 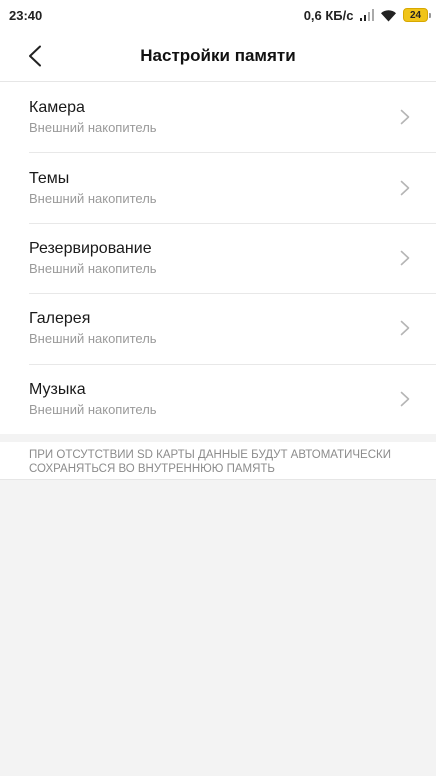 I want to click on signal-icon, so click(x=366, y=15).